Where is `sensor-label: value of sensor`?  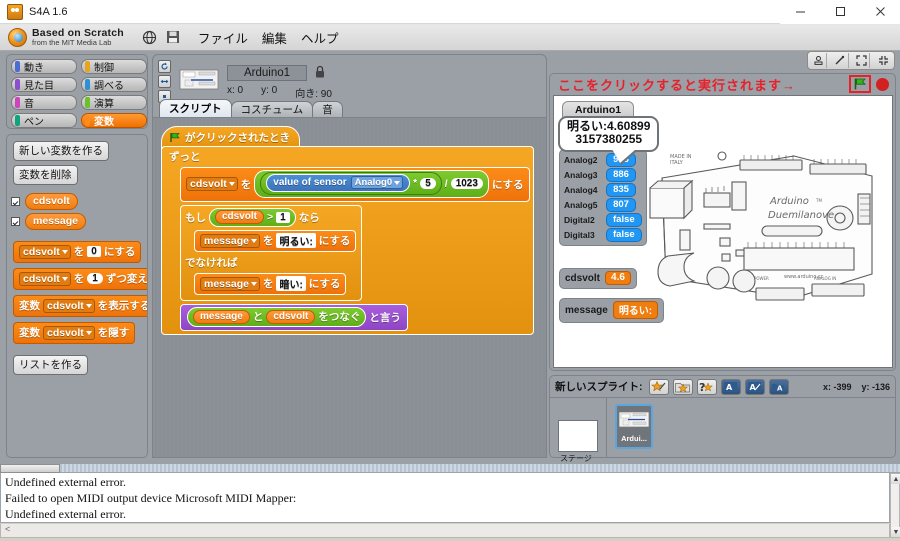 sensor-label: value of sensor is located at coordinates (310, 182).